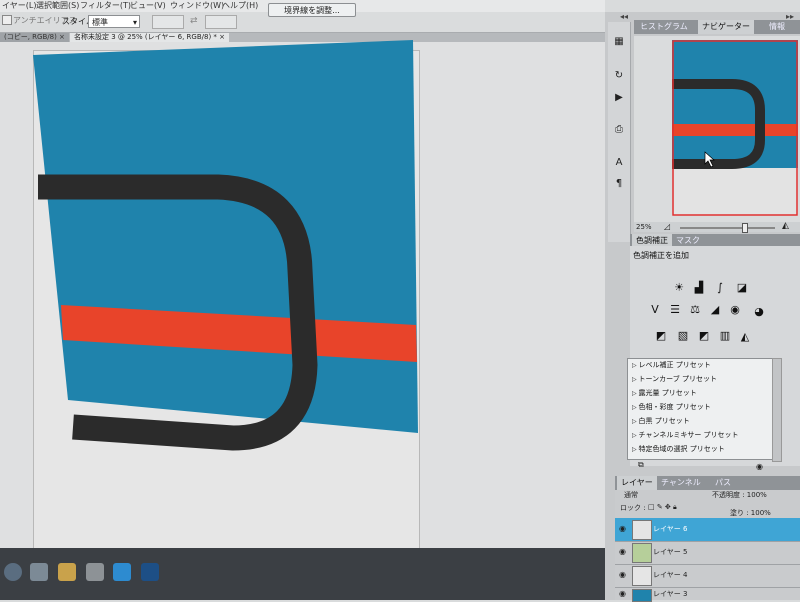 The image size is (800, 602). Describe the element at coordinates (150, 572) in the screenshot. I see `photoshop-icon` at that location.